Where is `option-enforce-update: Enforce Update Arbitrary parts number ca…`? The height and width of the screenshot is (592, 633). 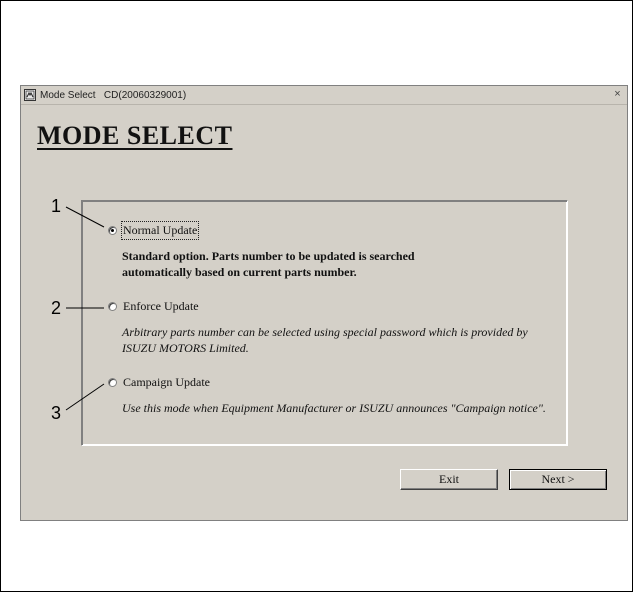
option-enforce-update: Enforce Update Arbitrary parts number ca… is located at coordinates (332, 327).